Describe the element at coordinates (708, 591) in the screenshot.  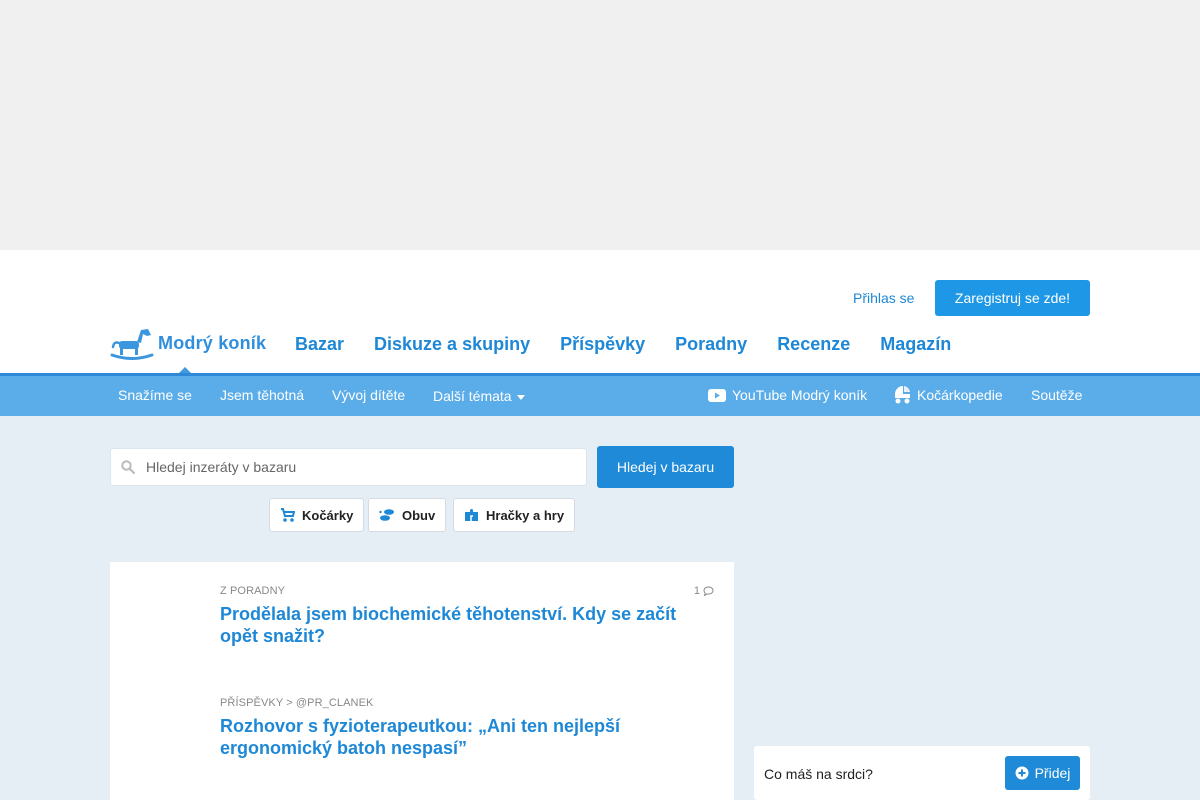
I see `comment-icon` at that location.